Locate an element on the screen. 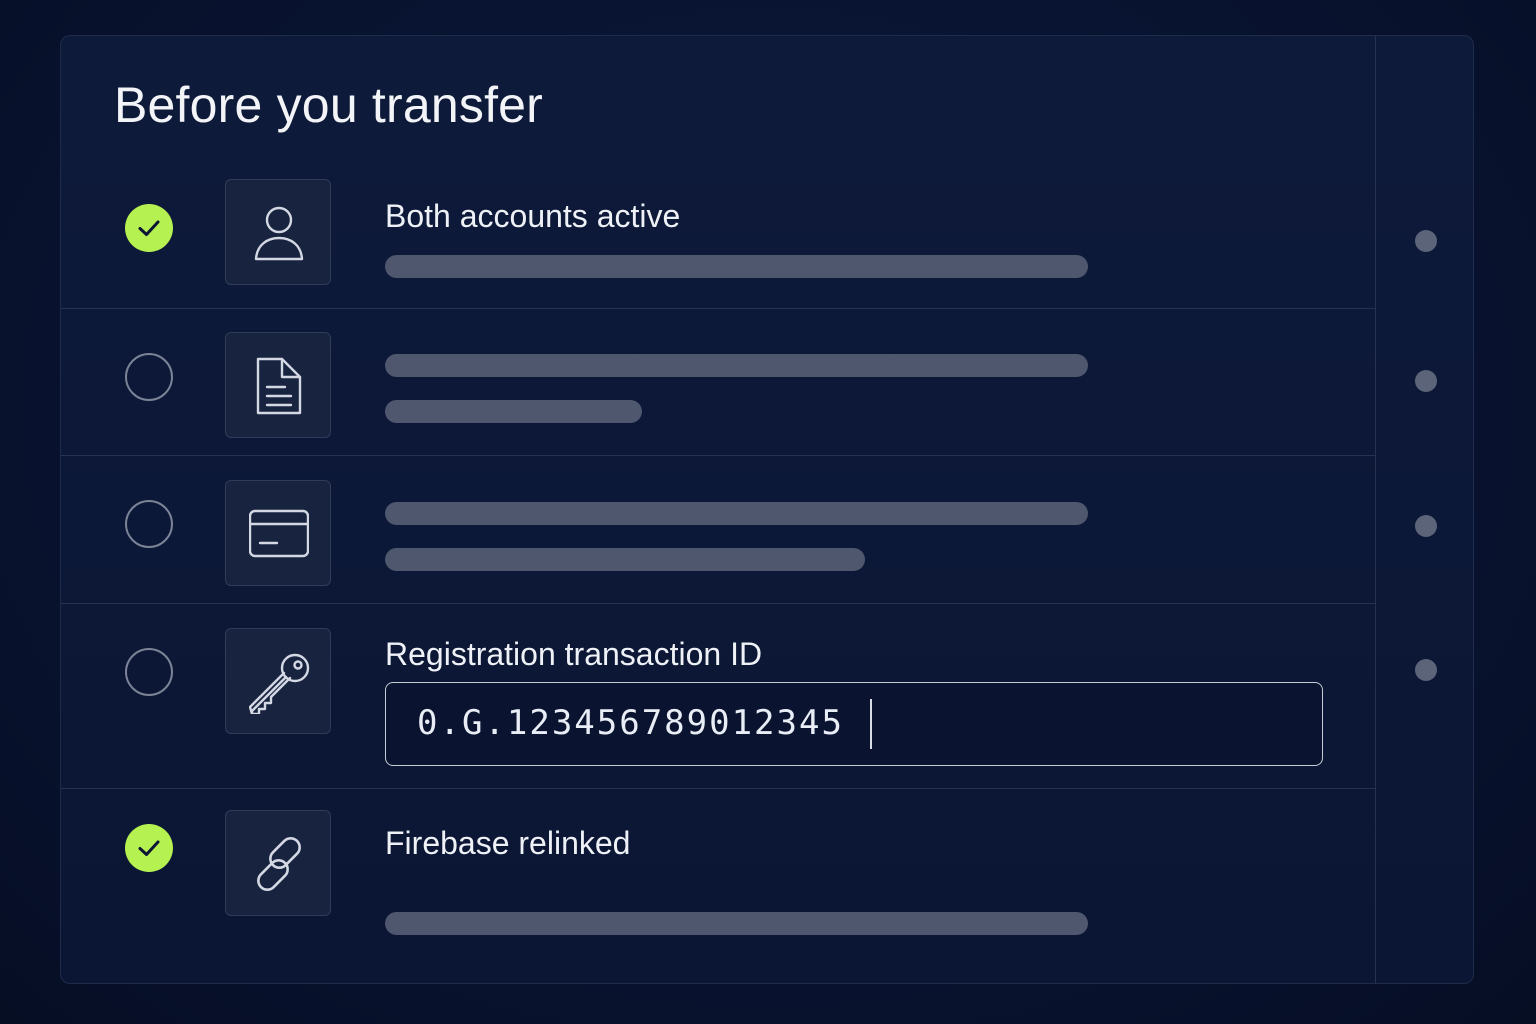 This screenshot has height=1024, width=1536. text-caret is located at coordinates (871, 724).